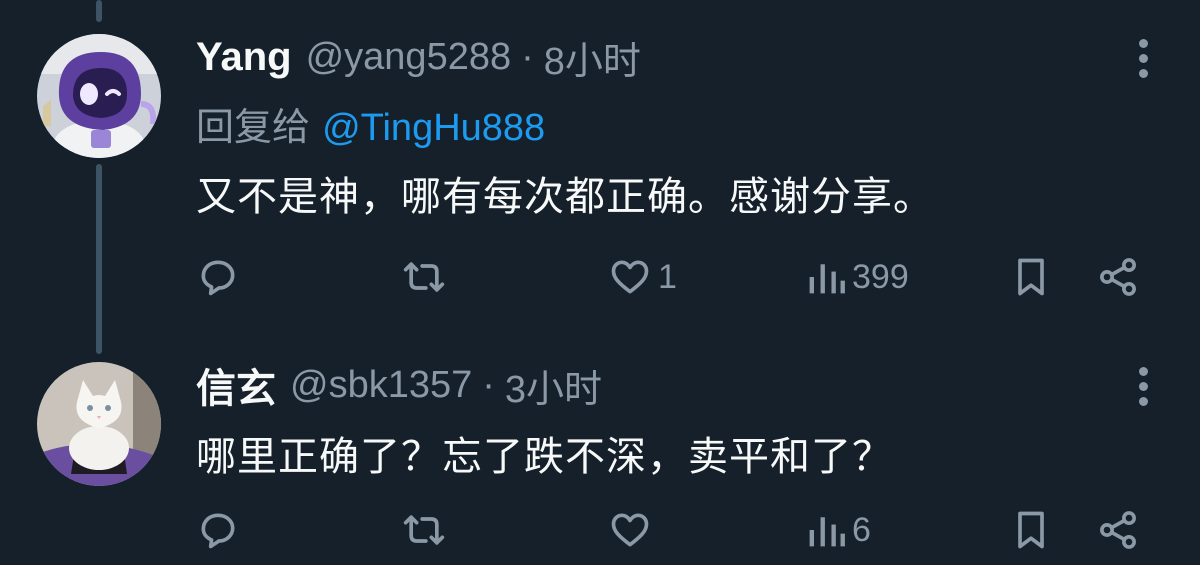 This screenshot has height=565, width=1200. What do you see at coordinates (553, 385) in the screenshot?
I see `timestamp: 3小时` at bounding box center [553, 385].